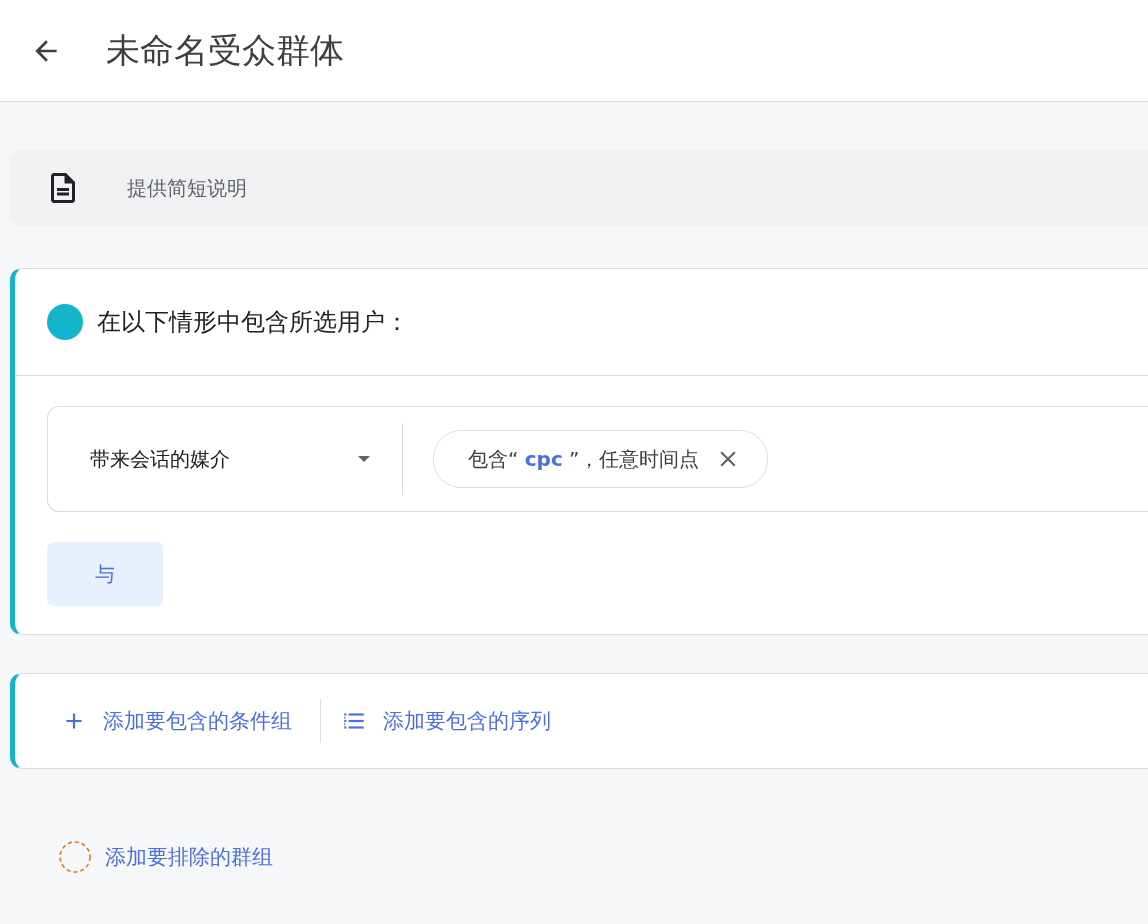 This screenshot has width=1148, height=924. What do you see at coordinates (446, 721) in the screenshot?
I see `add-link: 添加要包含的序列` at bounding box center [446, 721].